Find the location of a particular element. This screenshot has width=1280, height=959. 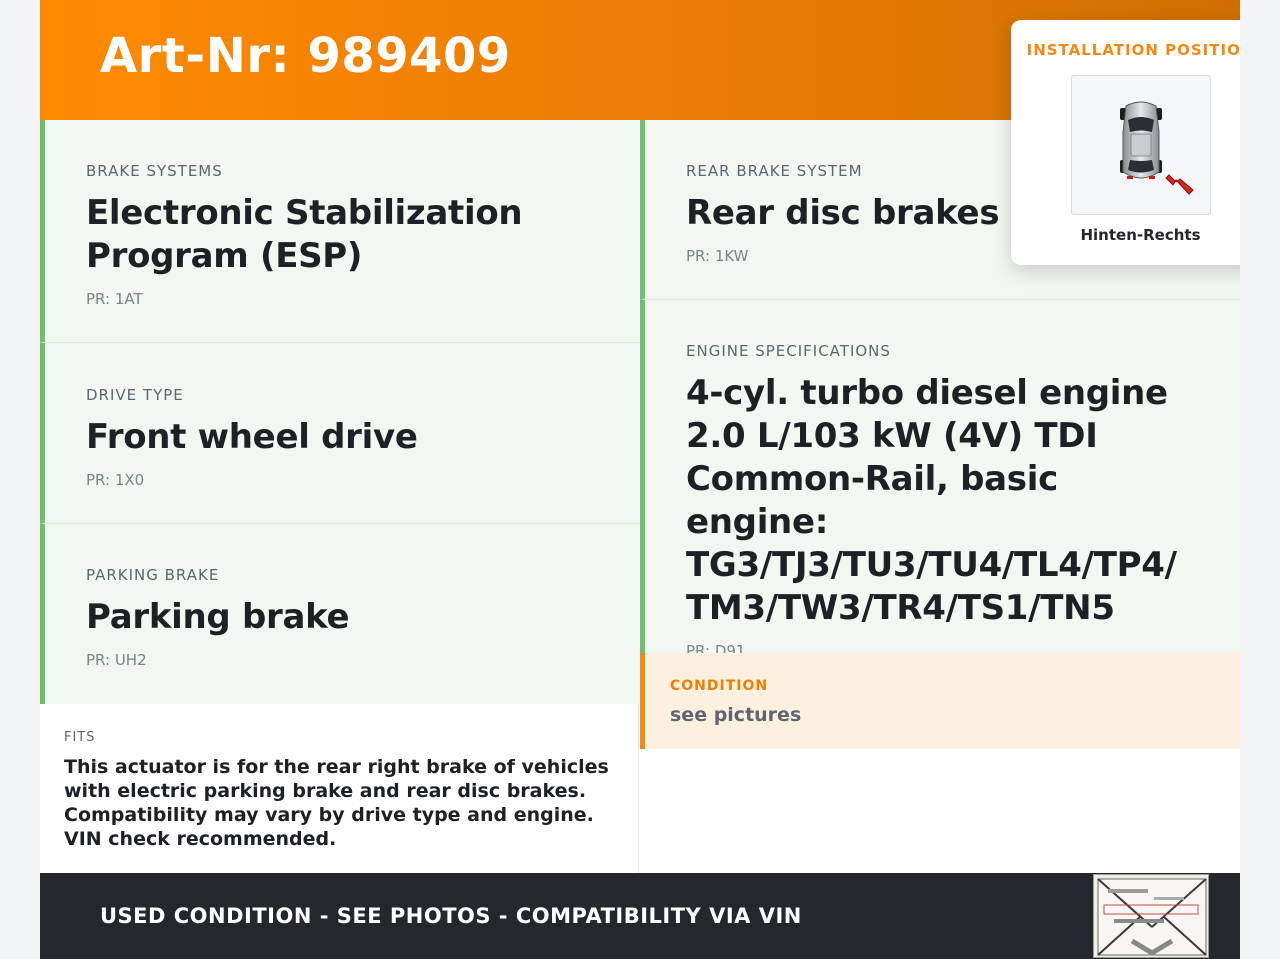

spec-value: Parking brake is located at coordinates (218, 617).